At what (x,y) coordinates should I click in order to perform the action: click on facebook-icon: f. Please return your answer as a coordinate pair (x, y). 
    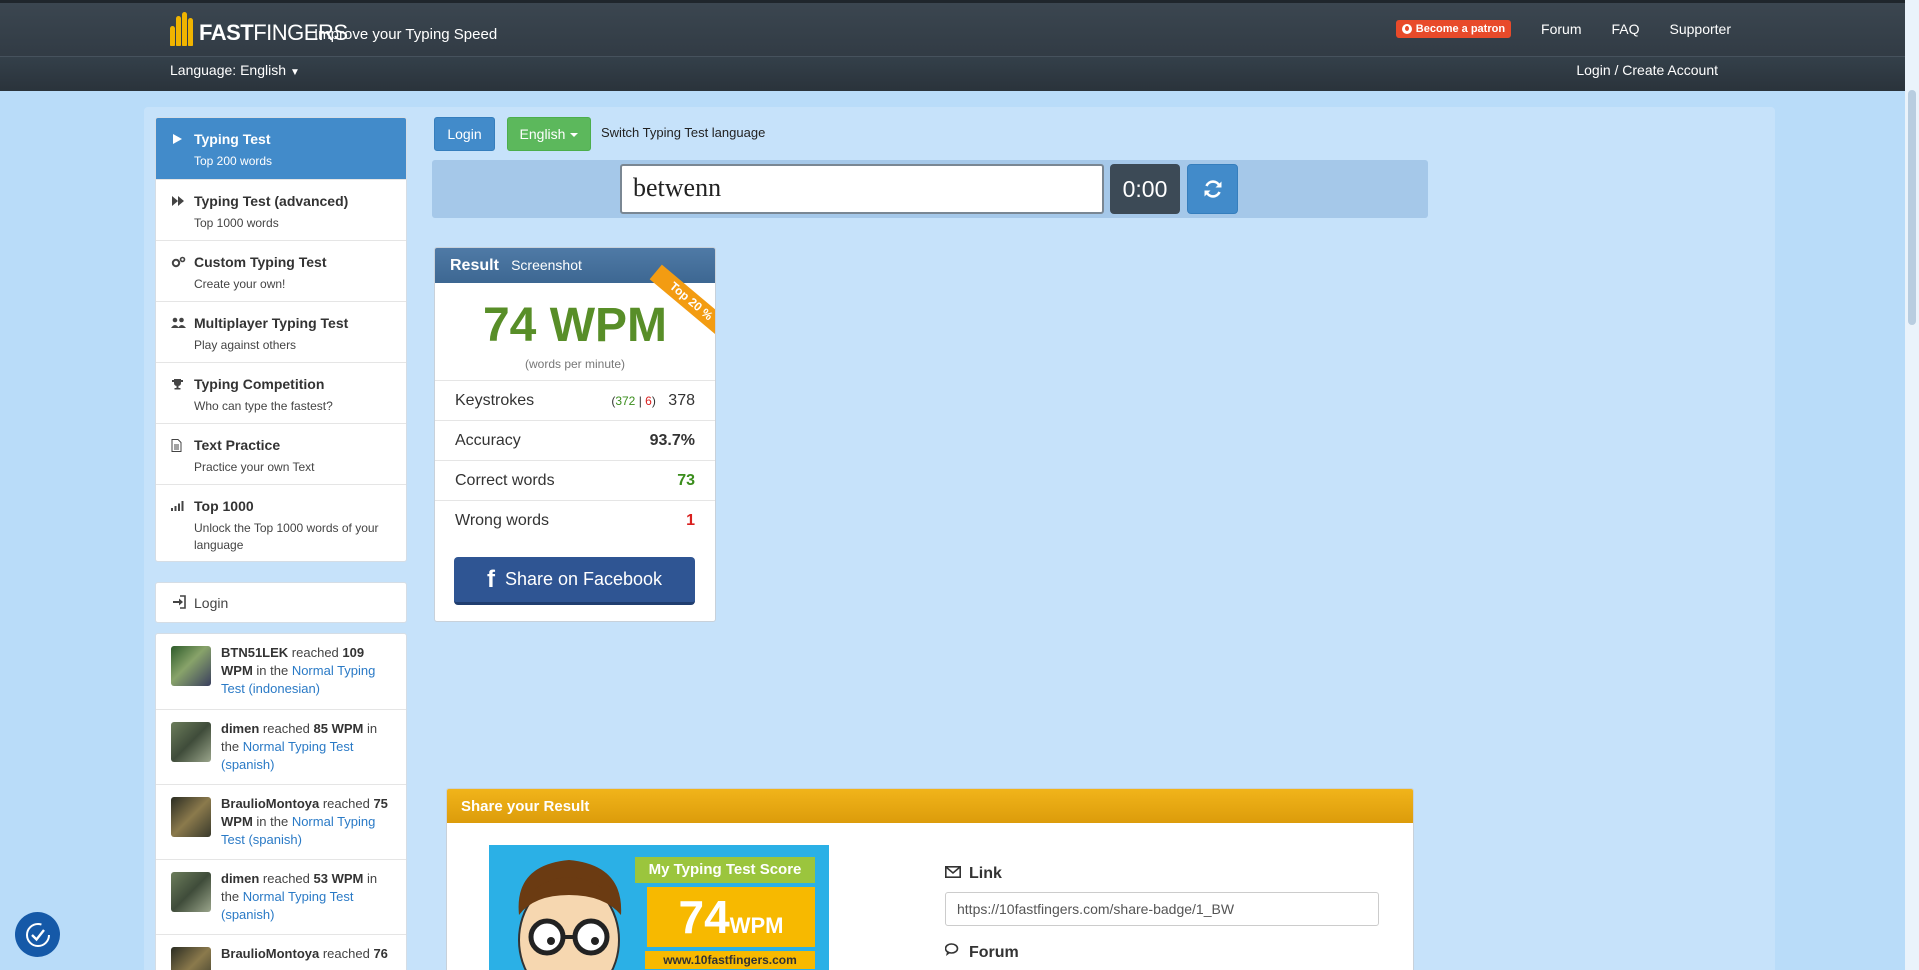
    Looking at the image, I should click on (490, 579).